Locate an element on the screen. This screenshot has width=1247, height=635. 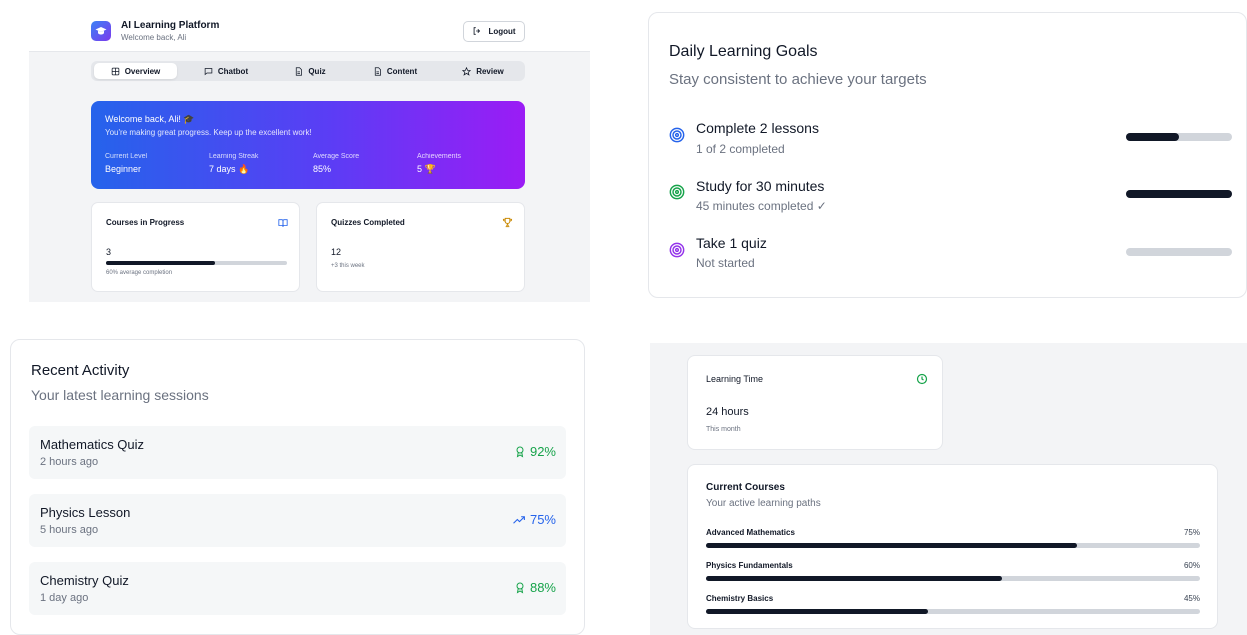
activity-title: Recent Activity is located at coordinates (80, 370).